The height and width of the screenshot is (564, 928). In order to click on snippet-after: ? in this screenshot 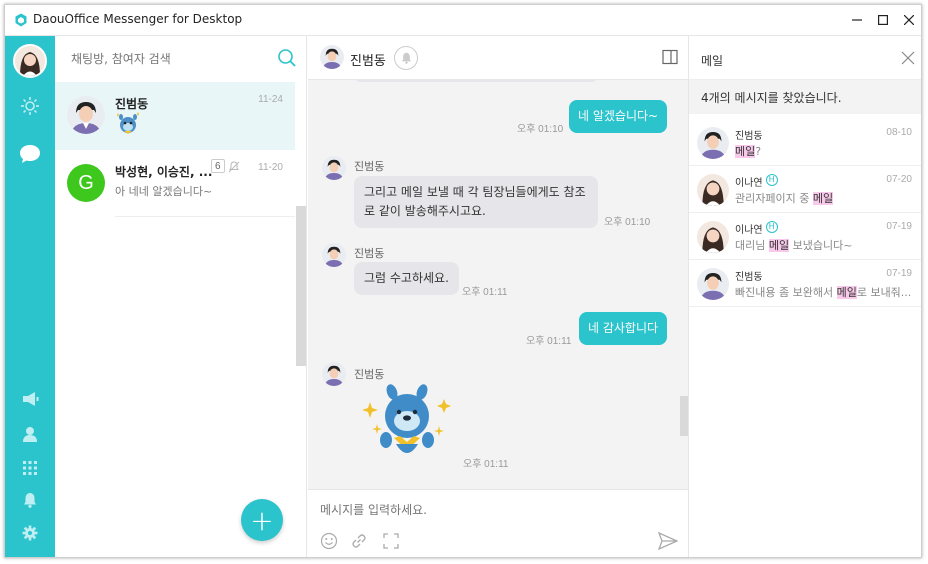, I will do `click(758, 151)`.